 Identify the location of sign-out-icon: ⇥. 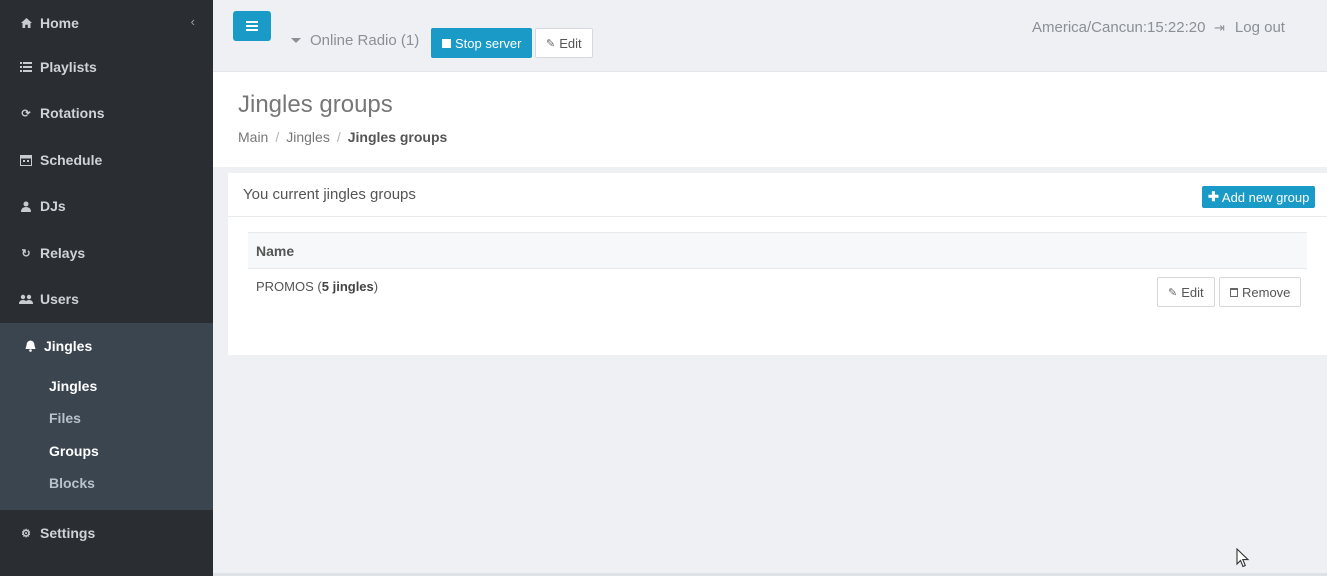
(1219, 27).